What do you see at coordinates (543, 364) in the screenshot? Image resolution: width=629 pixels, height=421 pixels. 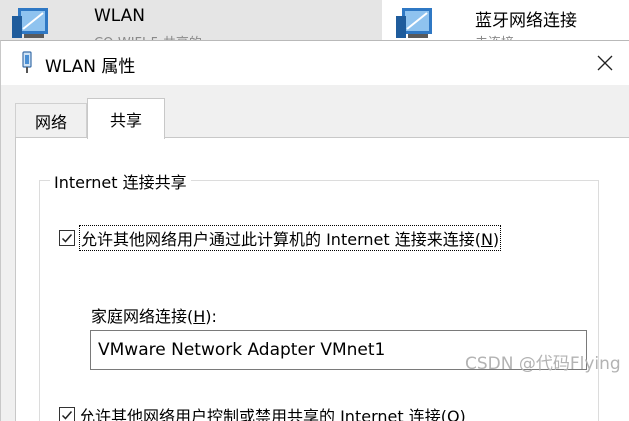 I see `watermark: CSDN @代码Flying` at bounding box center [543, 364].